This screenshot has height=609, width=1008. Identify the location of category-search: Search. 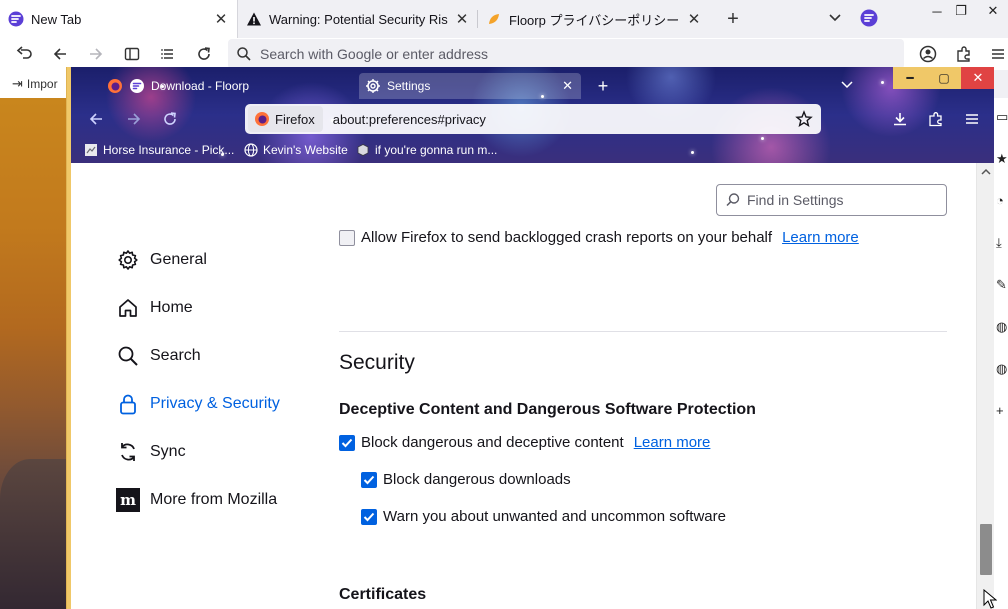
(158, 356).